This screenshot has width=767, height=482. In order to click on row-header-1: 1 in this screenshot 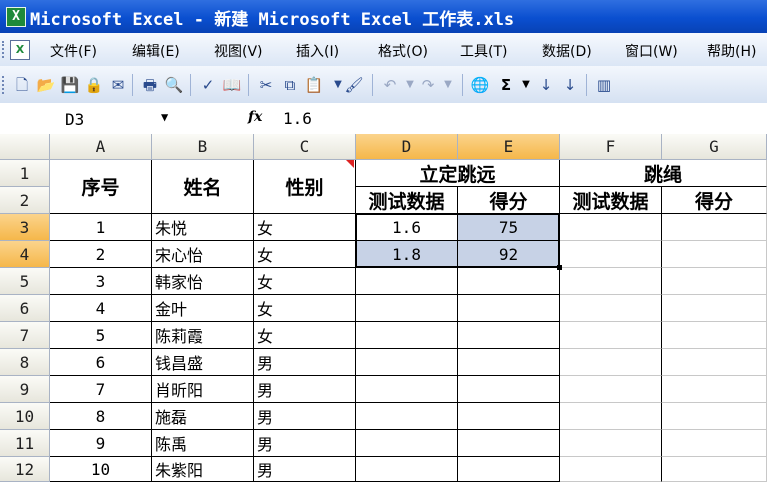, I will do `click(25, 173)`.